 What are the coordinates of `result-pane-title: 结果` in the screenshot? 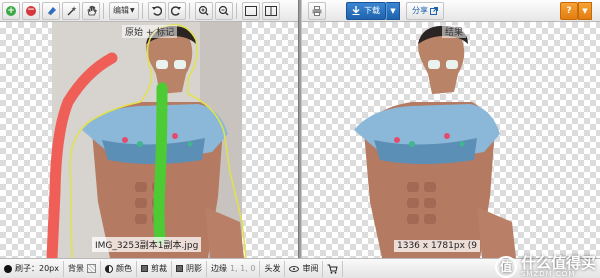 It's located at (454, 31).